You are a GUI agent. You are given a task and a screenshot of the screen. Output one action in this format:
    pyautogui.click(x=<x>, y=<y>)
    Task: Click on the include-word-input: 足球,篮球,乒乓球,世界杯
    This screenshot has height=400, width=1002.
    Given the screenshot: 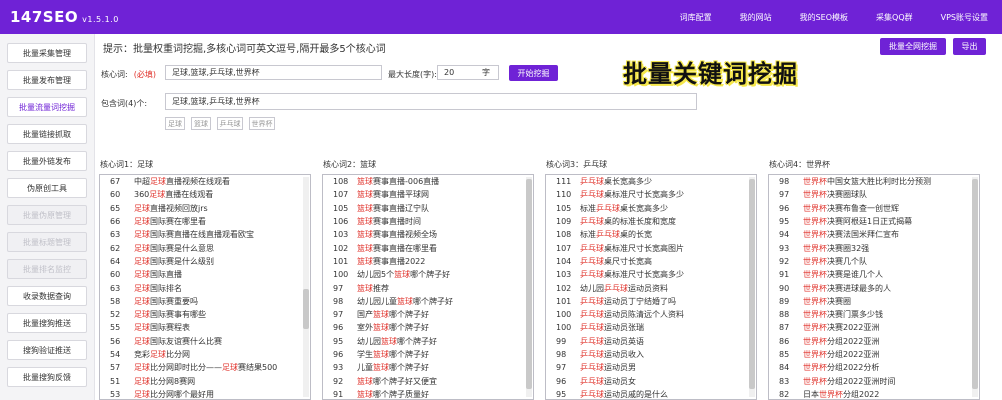 What is the action you would take?
    pyautogui.click(x=431, y=101)
    